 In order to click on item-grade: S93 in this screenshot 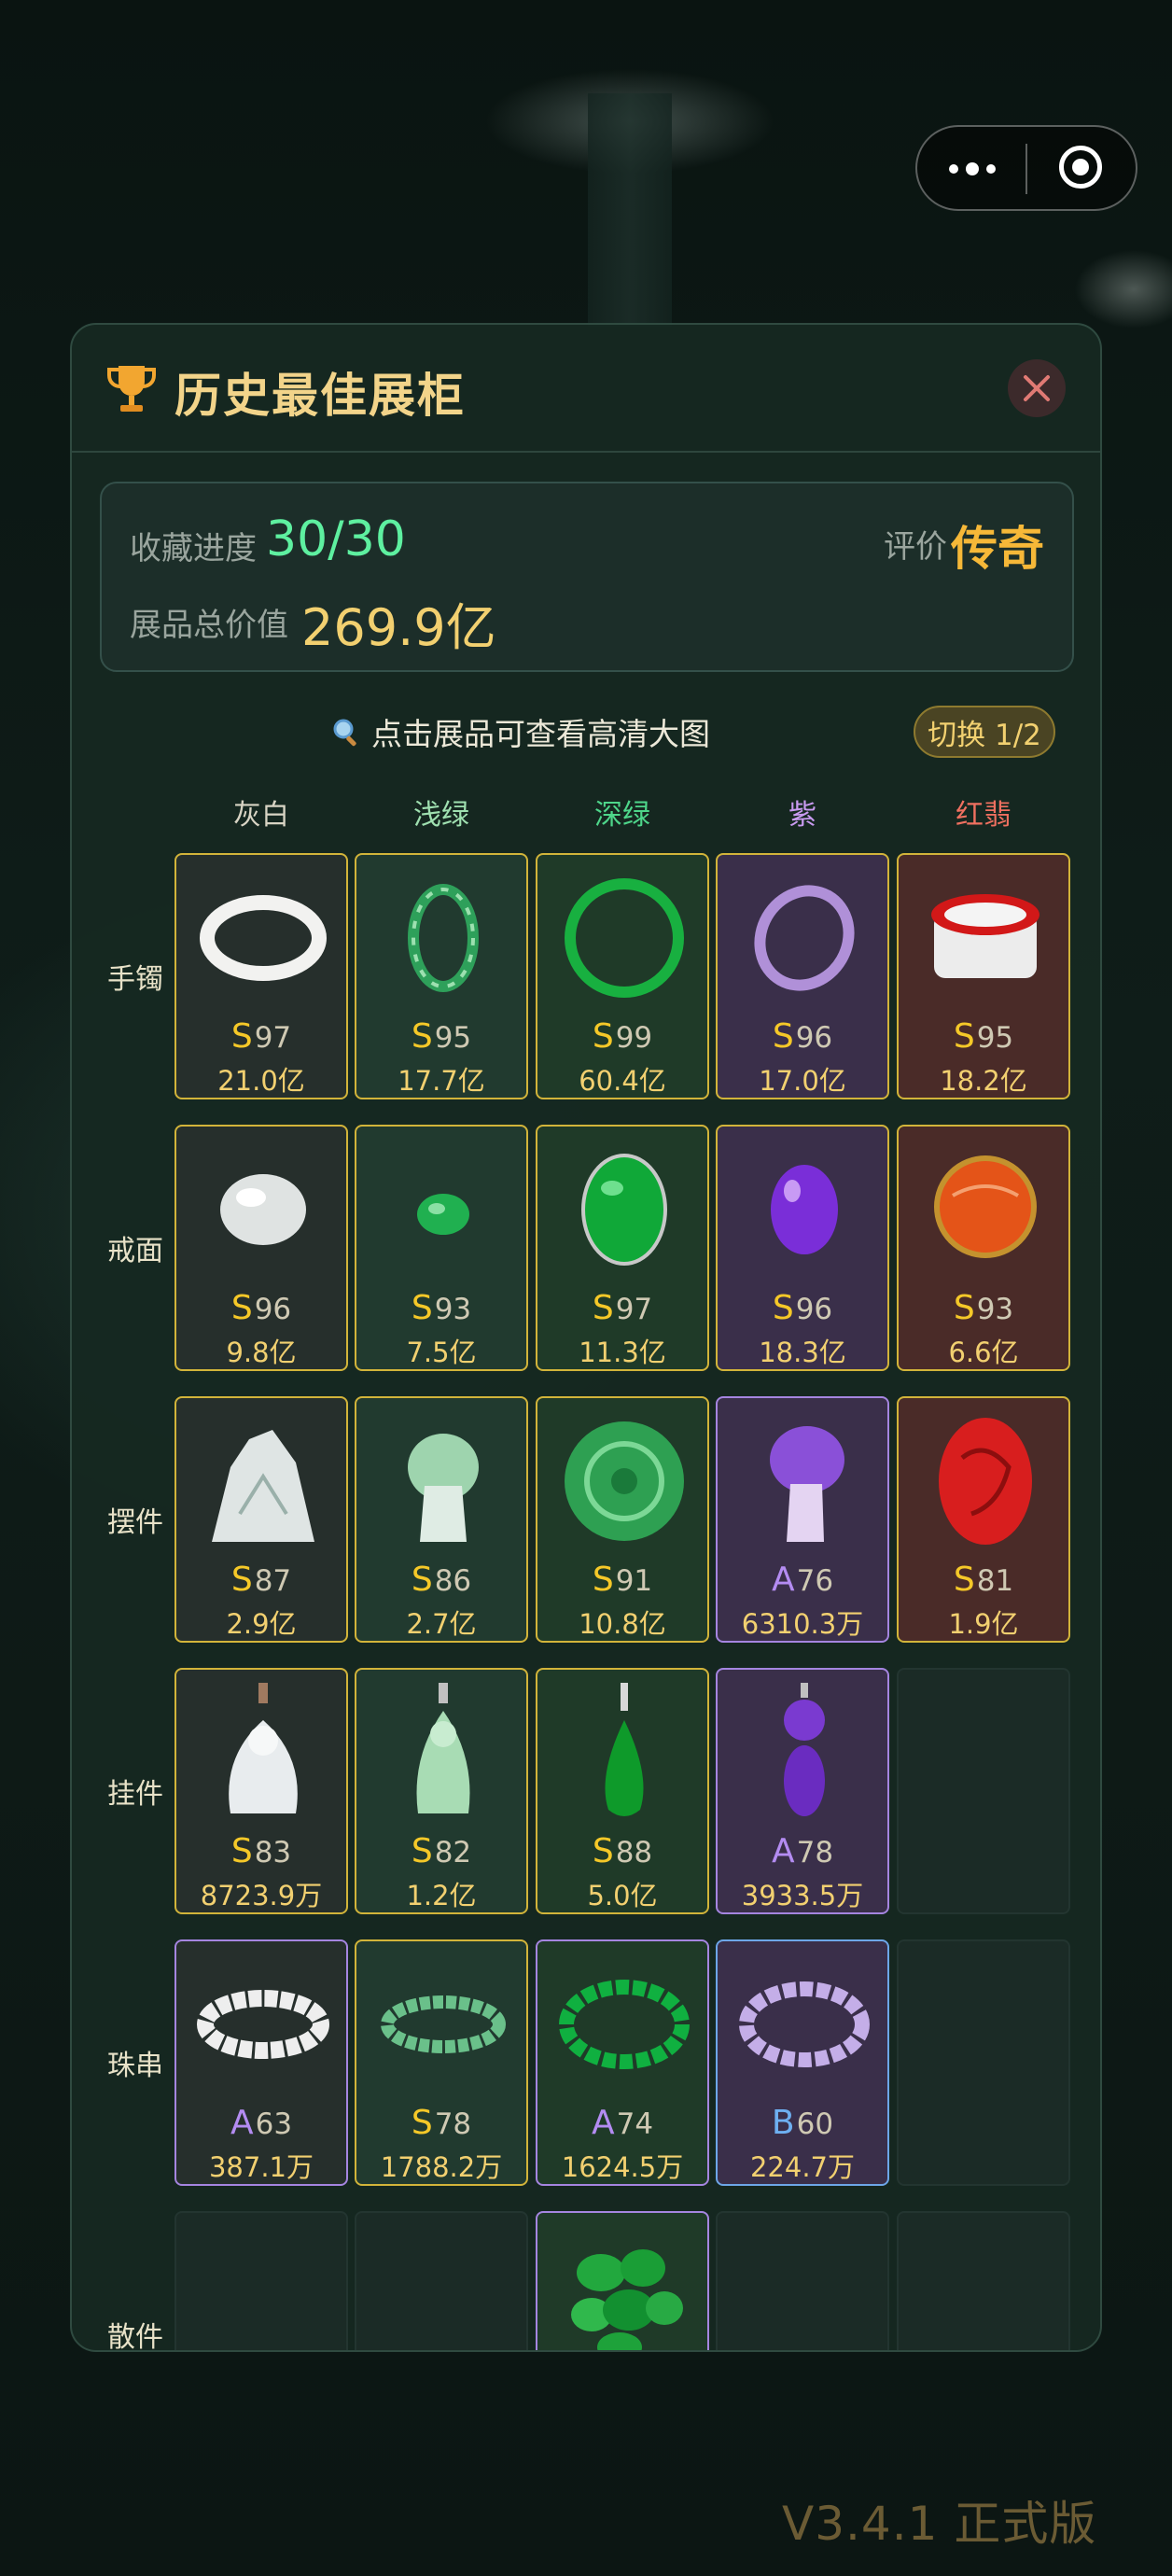, I will do `click(983, 1308)`.